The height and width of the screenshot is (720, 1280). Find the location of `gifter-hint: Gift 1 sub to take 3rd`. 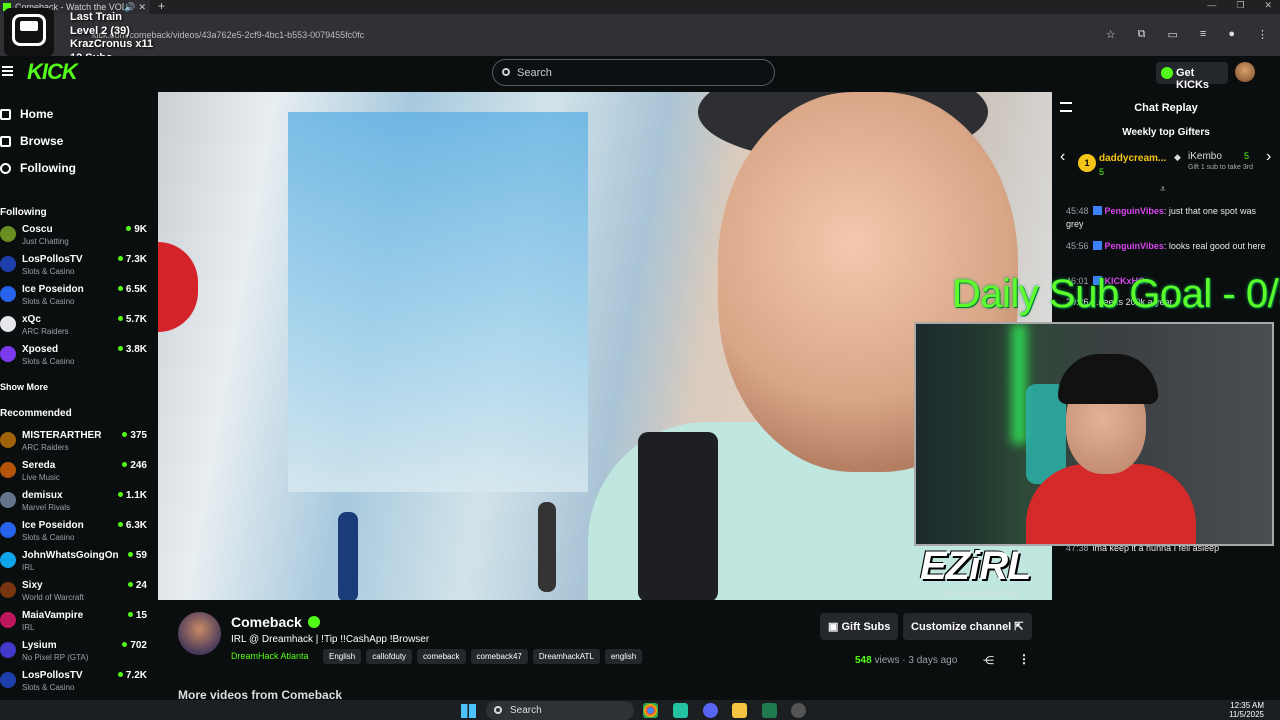

gifter-hint: Gift 1 sub to take 3rd is located at coordinates (1220, 167).